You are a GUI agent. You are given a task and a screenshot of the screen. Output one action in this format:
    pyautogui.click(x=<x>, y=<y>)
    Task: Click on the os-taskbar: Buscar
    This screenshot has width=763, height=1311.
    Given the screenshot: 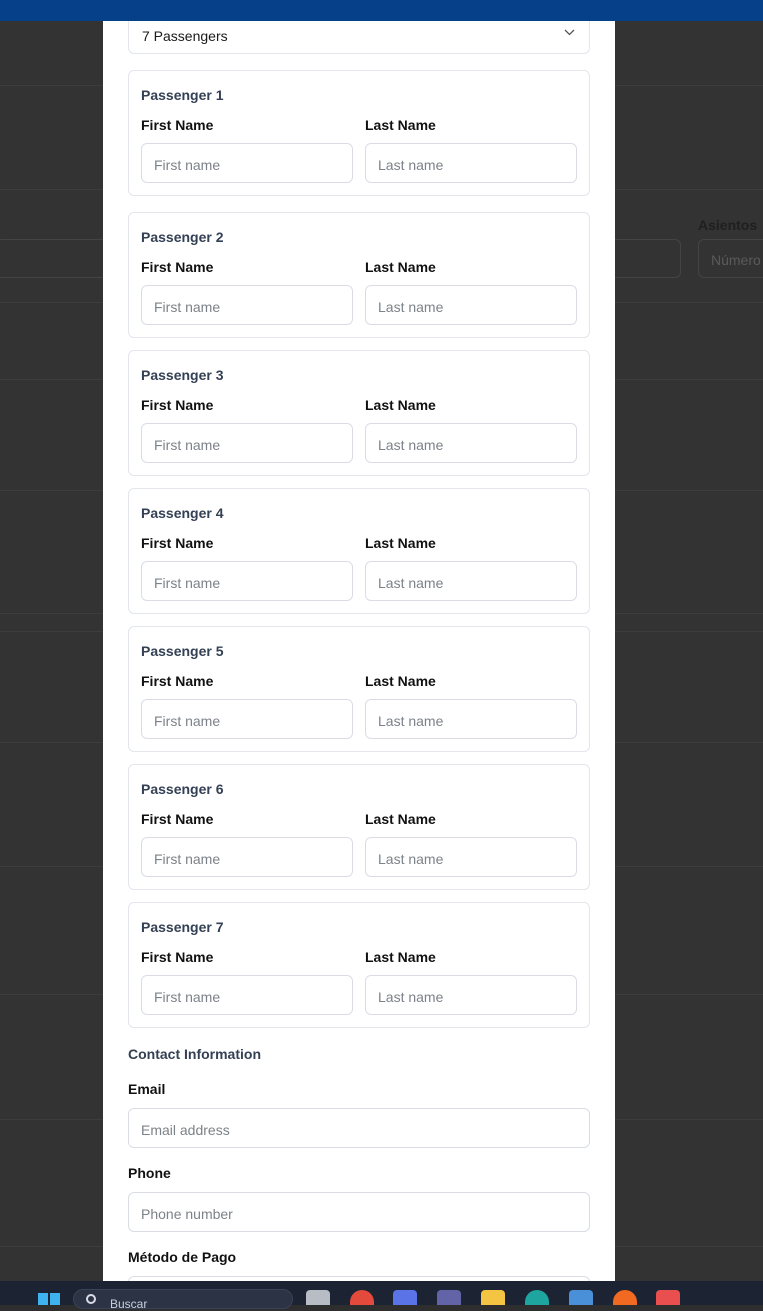 What is the action you would take?
    pyautogui.click(x=381, y=1296)
    